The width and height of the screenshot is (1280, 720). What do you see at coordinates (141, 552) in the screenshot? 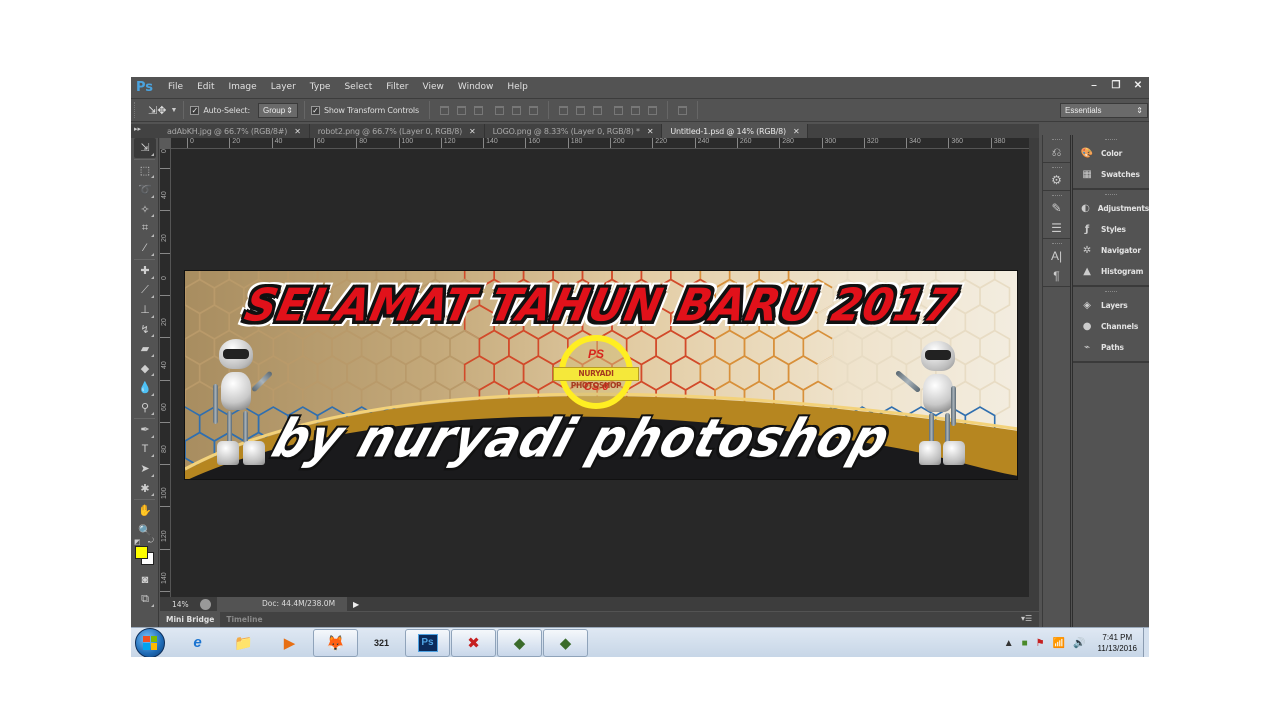
I see `foreground-color` at bounding box center [141, 552].